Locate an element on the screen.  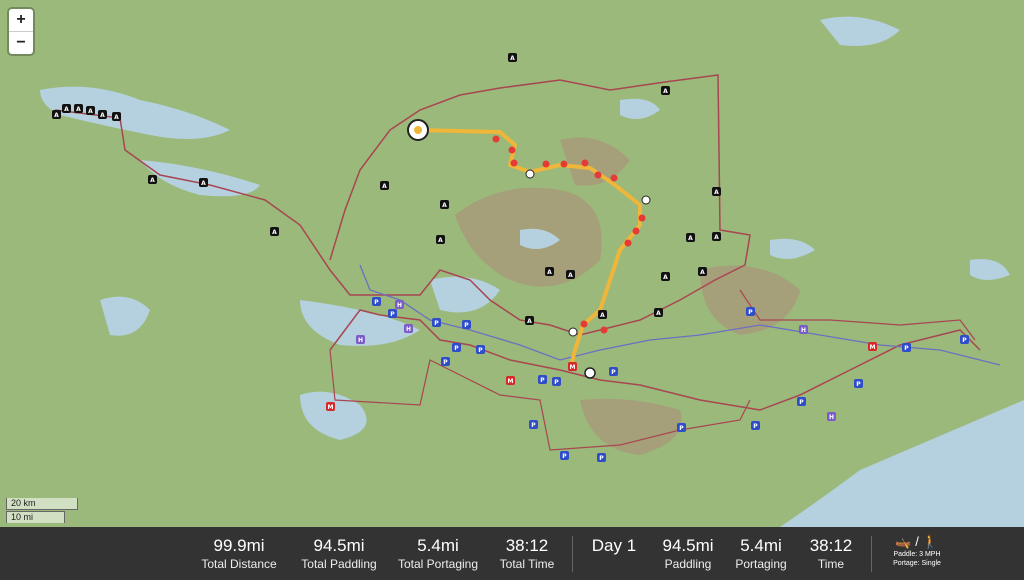
stat-total-time: 38:12 Total Time is located at coordinates (527, 554).